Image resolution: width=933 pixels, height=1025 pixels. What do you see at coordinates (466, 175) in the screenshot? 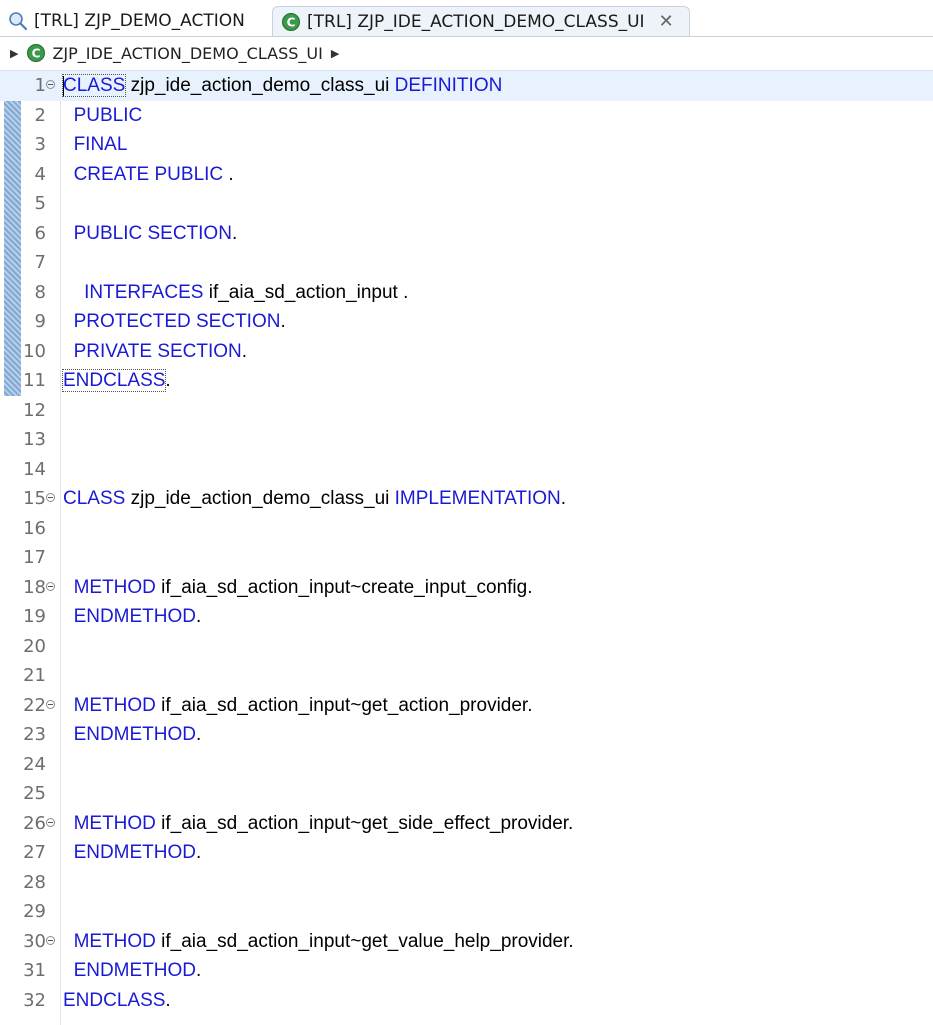
I see `code-line: 4 CREATE PUBLIC .` at bounding box center [466, 175].